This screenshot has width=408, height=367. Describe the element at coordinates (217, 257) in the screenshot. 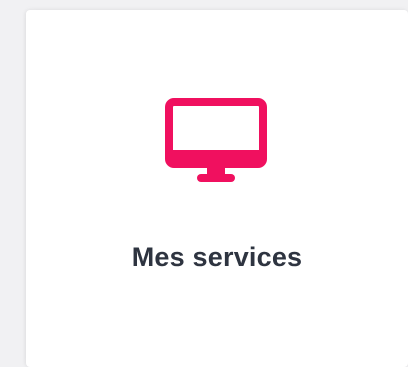

I see `services-title: Mes services` at that location.